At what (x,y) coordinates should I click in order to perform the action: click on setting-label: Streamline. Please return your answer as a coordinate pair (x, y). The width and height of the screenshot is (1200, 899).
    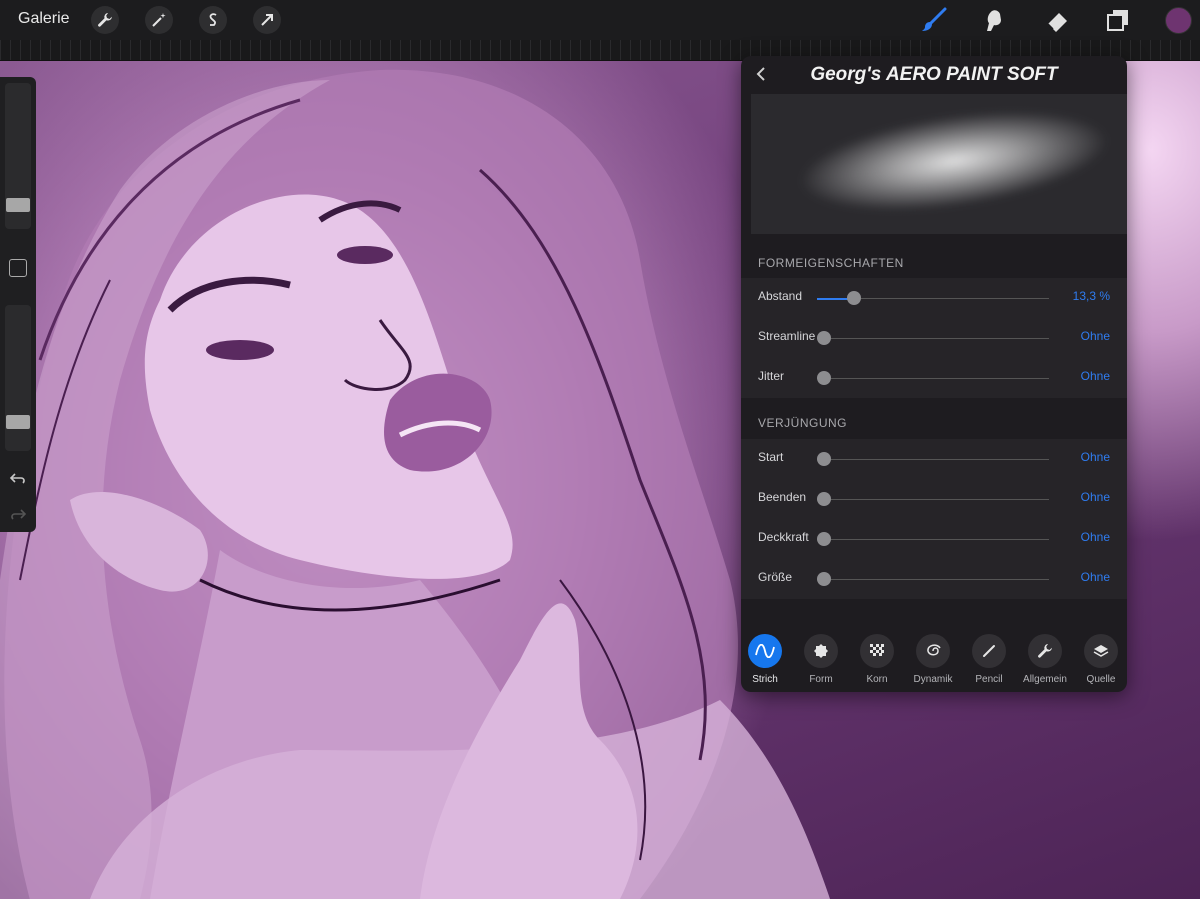
    Looking at the image, I should click on (787, 336).